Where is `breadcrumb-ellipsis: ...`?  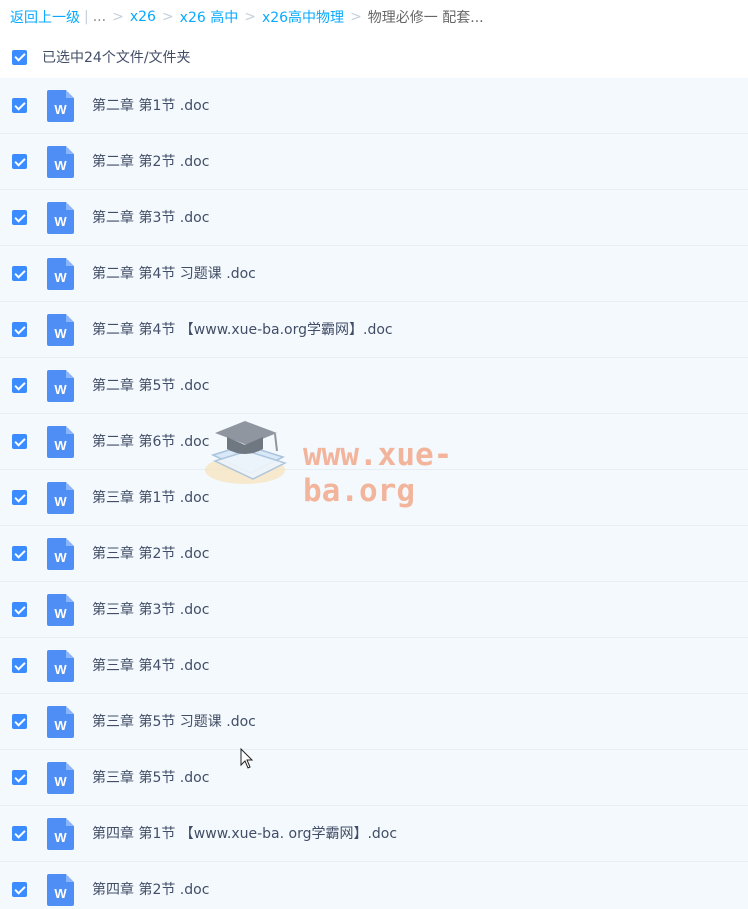
breadcrumb-ellipsis: ... is located at coordinates (99, 17).